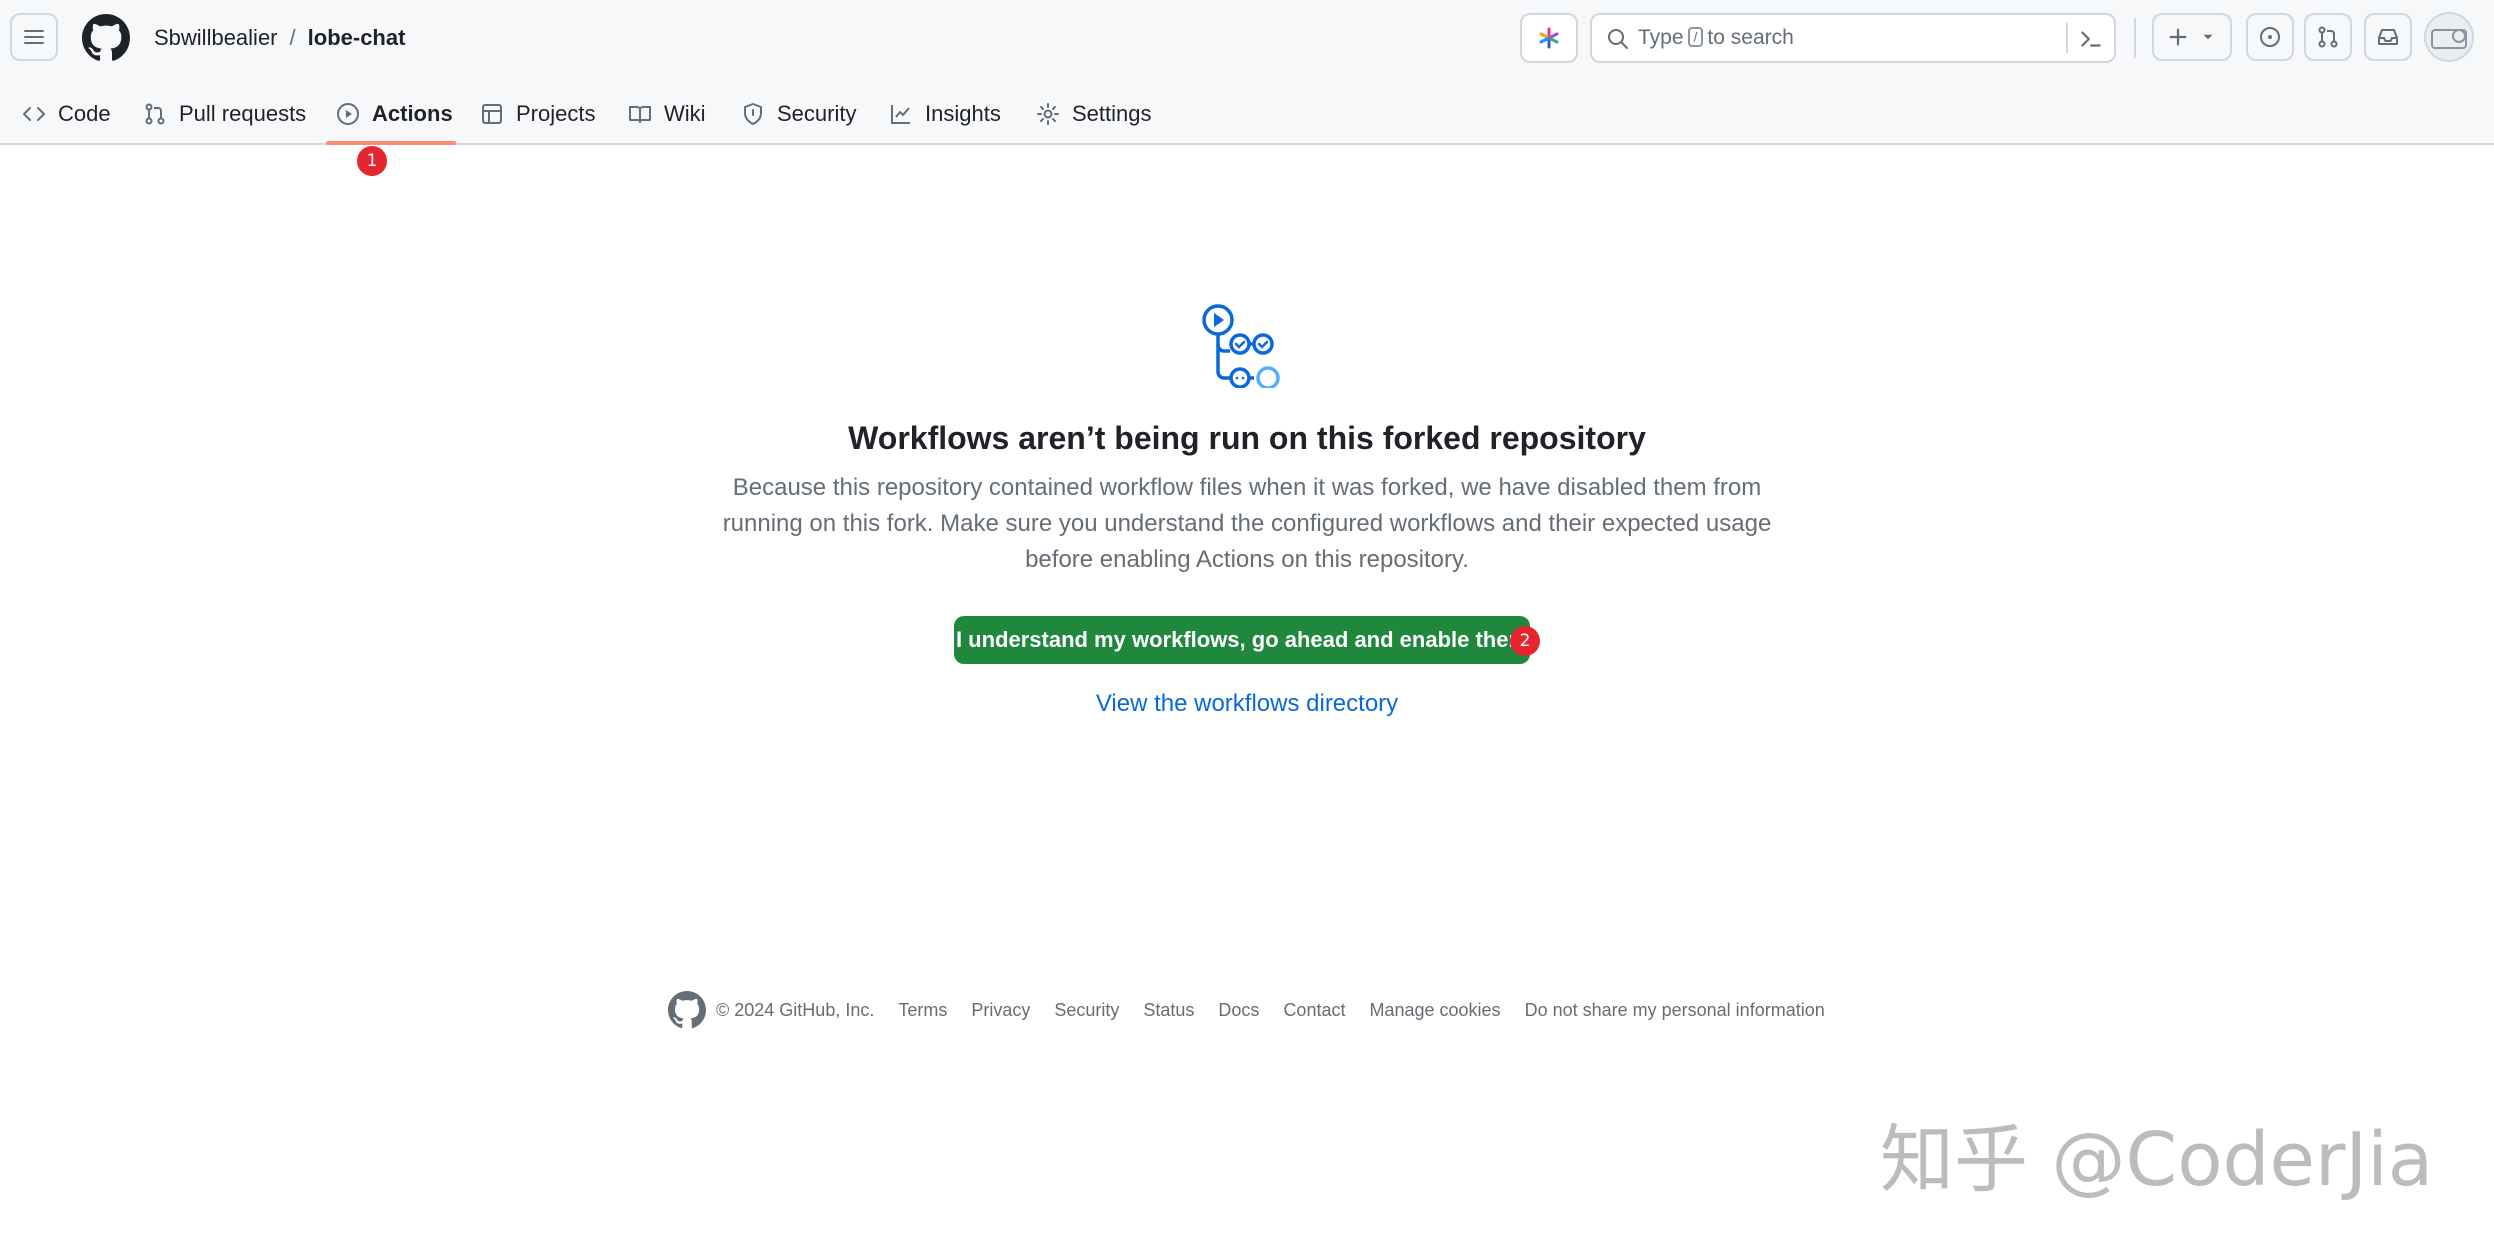 The image size is (2494, 1245). I want to click on footer-copyright: © 2024 GitHub, Inc., so click(795, 1009).